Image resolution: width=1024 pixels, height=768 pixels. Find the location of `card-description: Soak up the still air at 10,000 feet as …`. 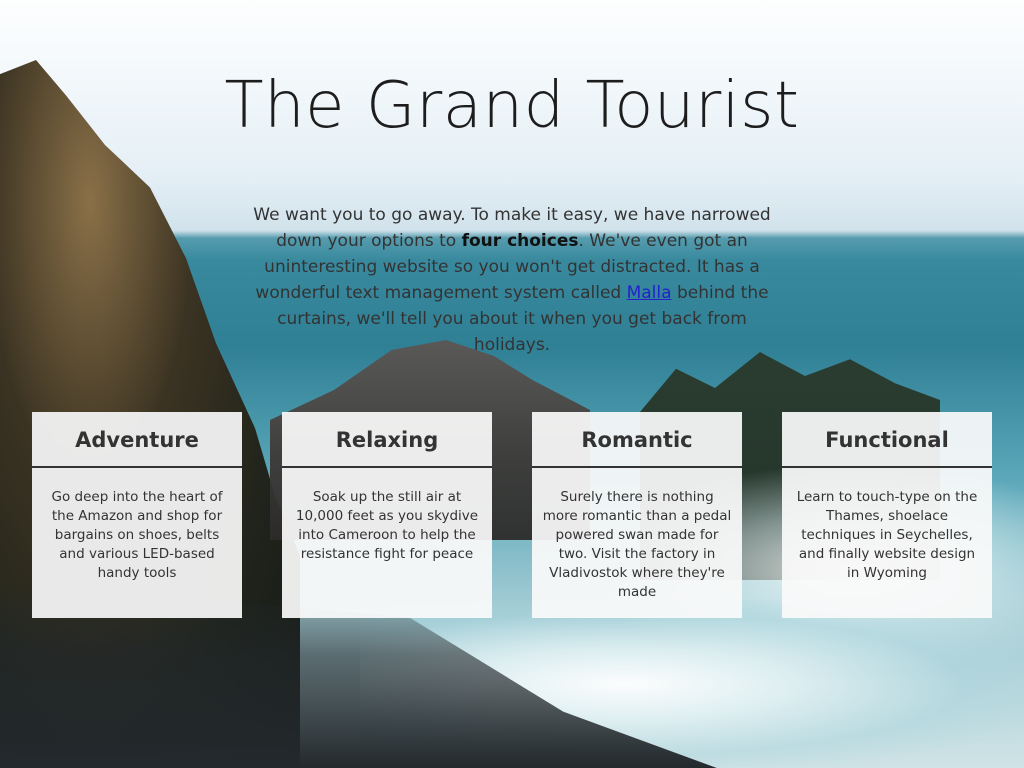

card-description: Soak up the still air at 10,000 feet as … is located at coordinates (387, 525).